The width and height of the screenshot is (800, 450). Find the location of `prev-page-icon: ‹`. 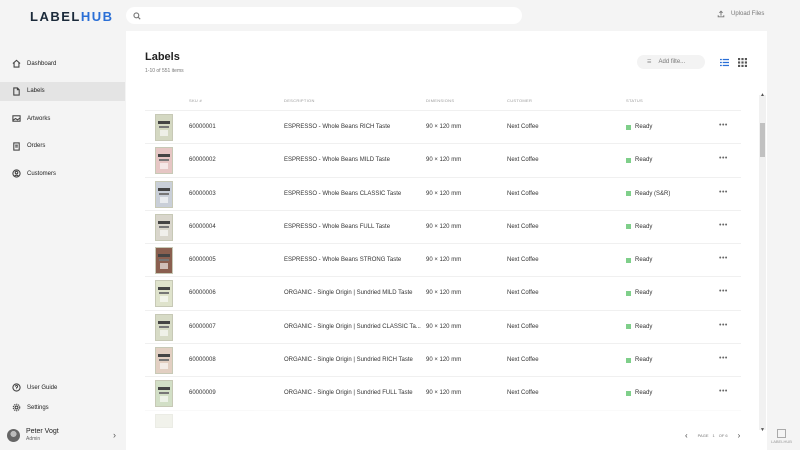

prev-page-icon: ‹ is located at coordinates (686, 435).